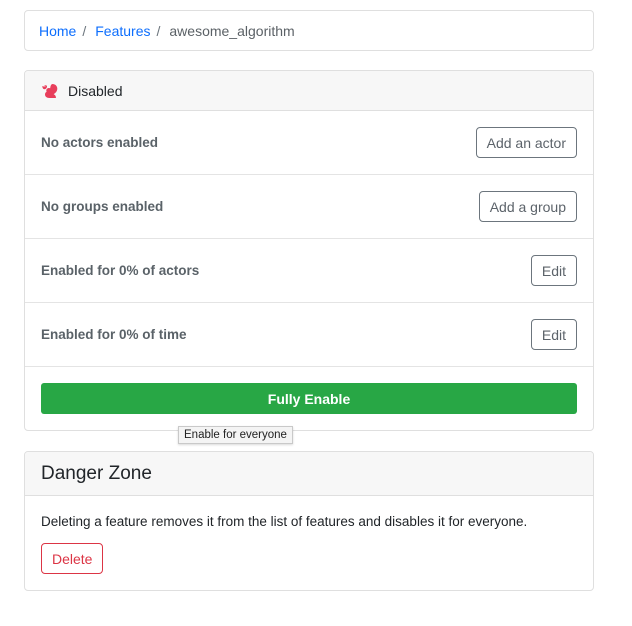 This screenshot has height=626, width=632. Describe the element at coordinates (235, 435) in the screenshot. I see `fully-enable-tooltip: Enable for everyone` at that location.